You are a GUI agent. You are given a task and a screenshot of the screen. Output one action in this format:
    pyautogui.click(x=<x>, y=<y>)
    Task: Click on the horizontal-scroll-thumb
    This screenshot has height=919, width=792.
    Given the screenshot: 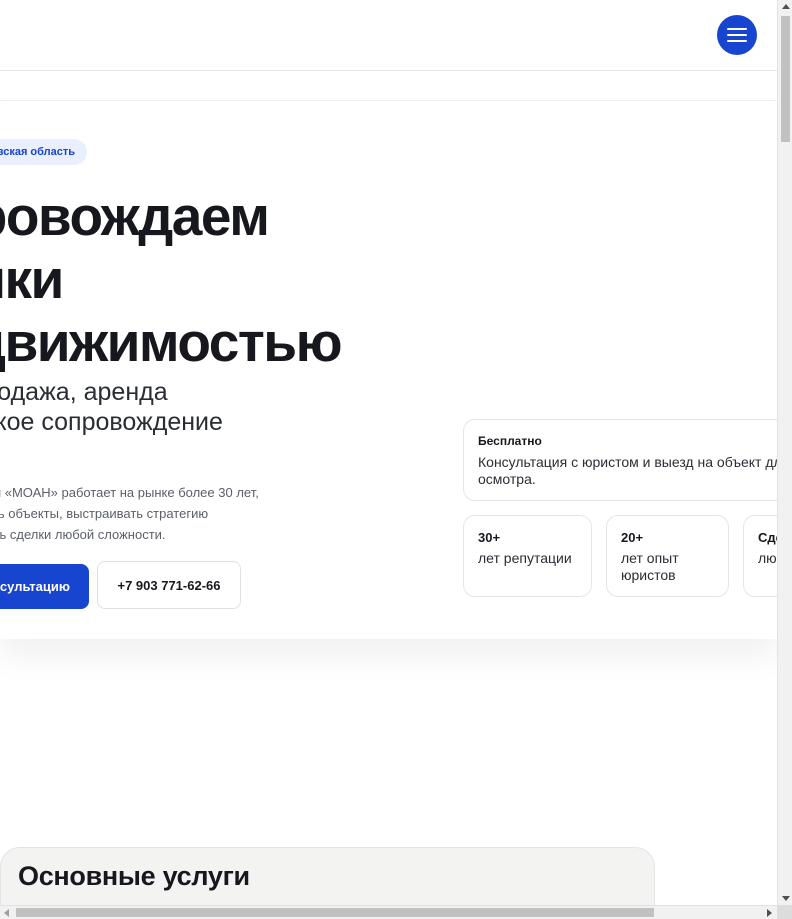 What is the action you would take?
    pyautogui.click(x=335, y=912)
    